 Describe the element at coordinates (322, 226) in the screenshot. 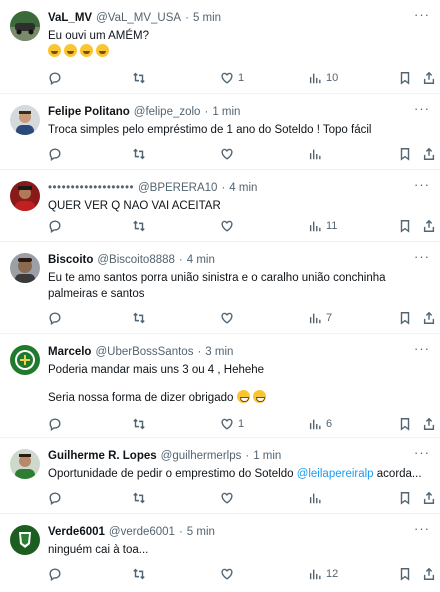

I see `views-button: 11` at that location.